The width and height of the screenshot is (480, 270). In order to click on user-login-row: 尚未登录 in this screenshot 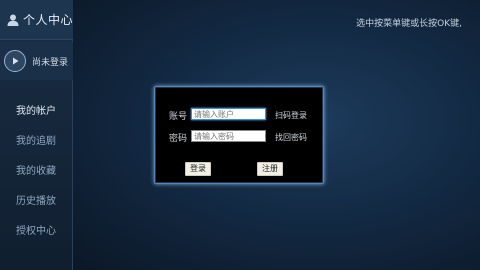, I will do `click(36, 61)`.